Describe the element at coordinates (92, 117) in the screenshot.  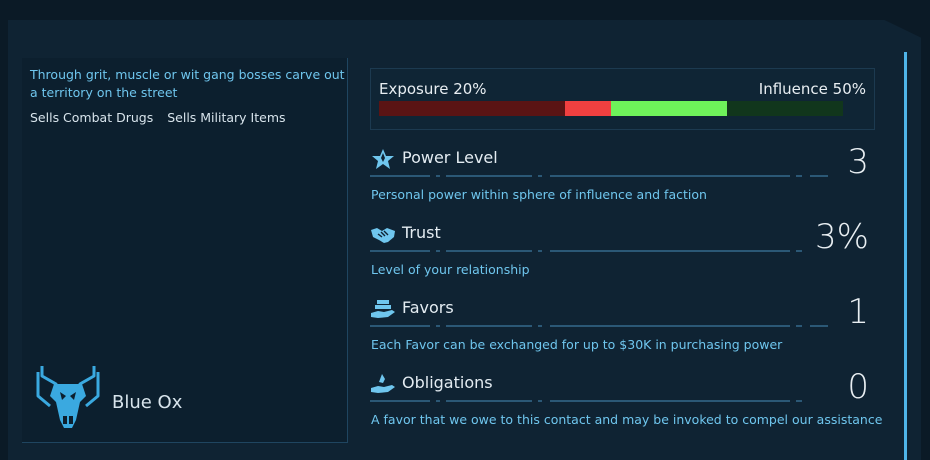
I see `tag-combat-drugs: Sells Combat Drugs` at that location.